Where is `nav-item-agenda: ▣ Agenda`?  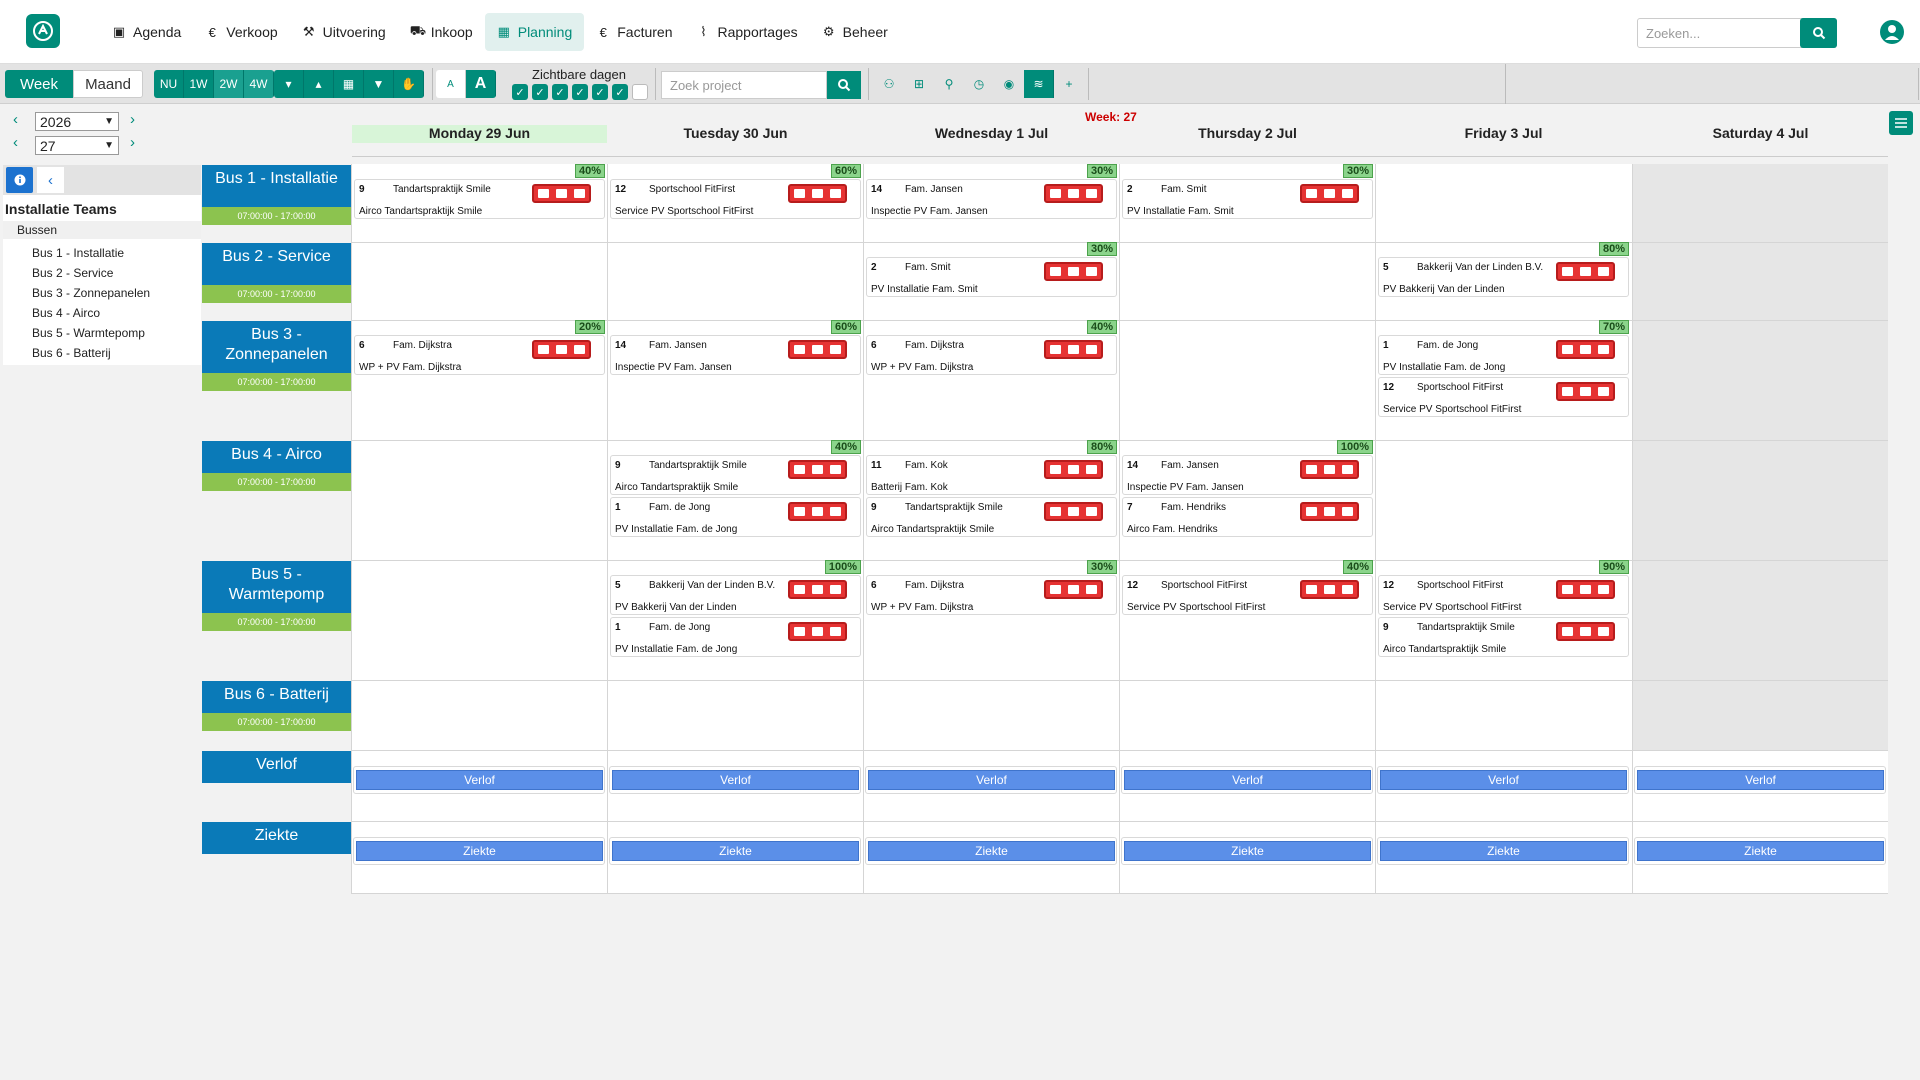 nav-item-agenda: ▣ Agenda is located at coordinates (146, 32).